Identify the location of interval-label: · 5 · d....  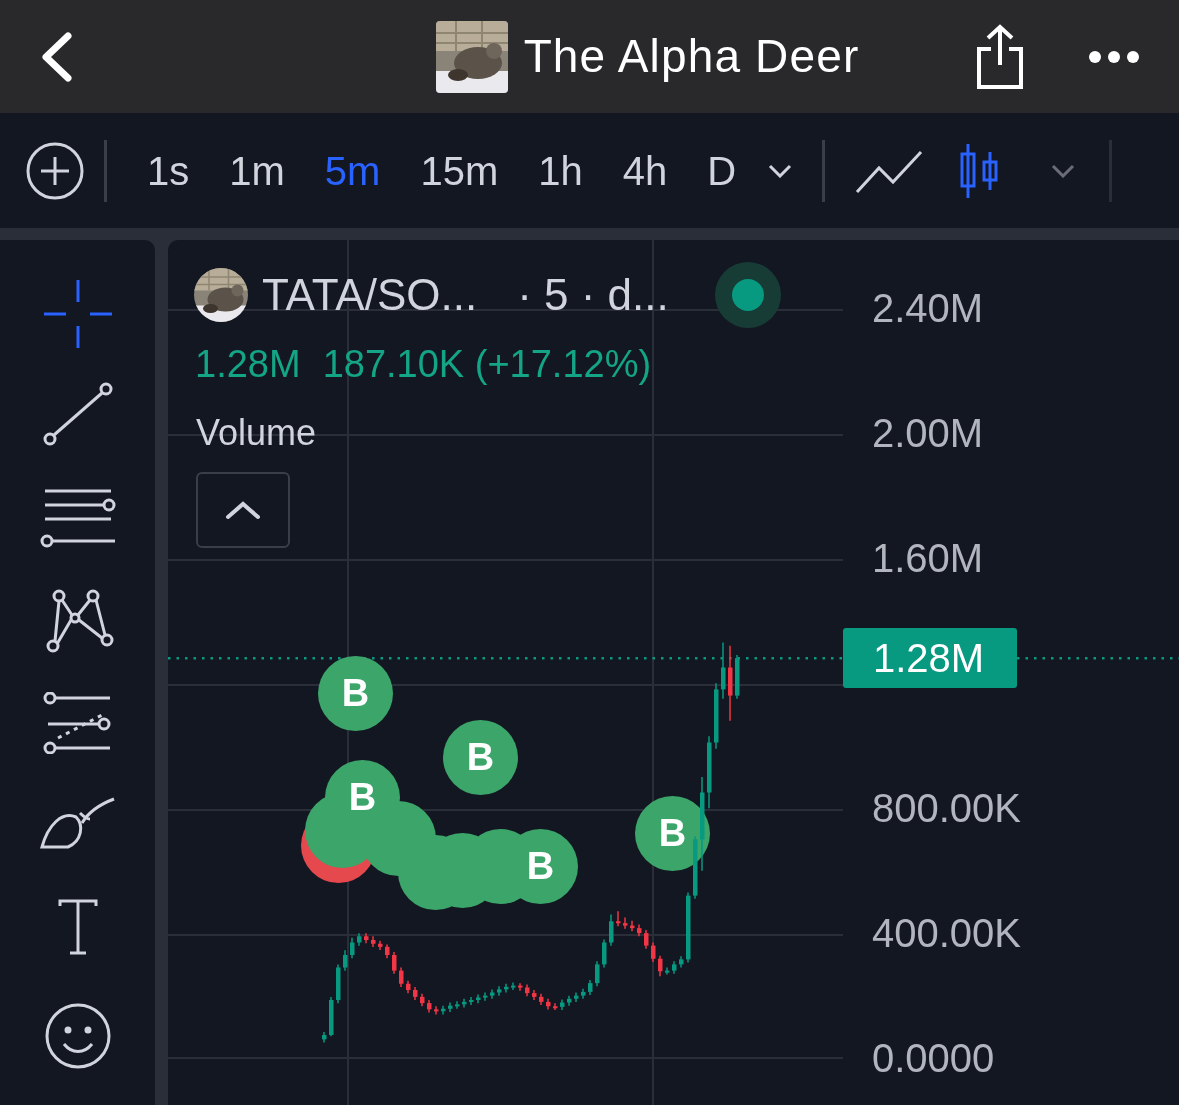
(593, 295).